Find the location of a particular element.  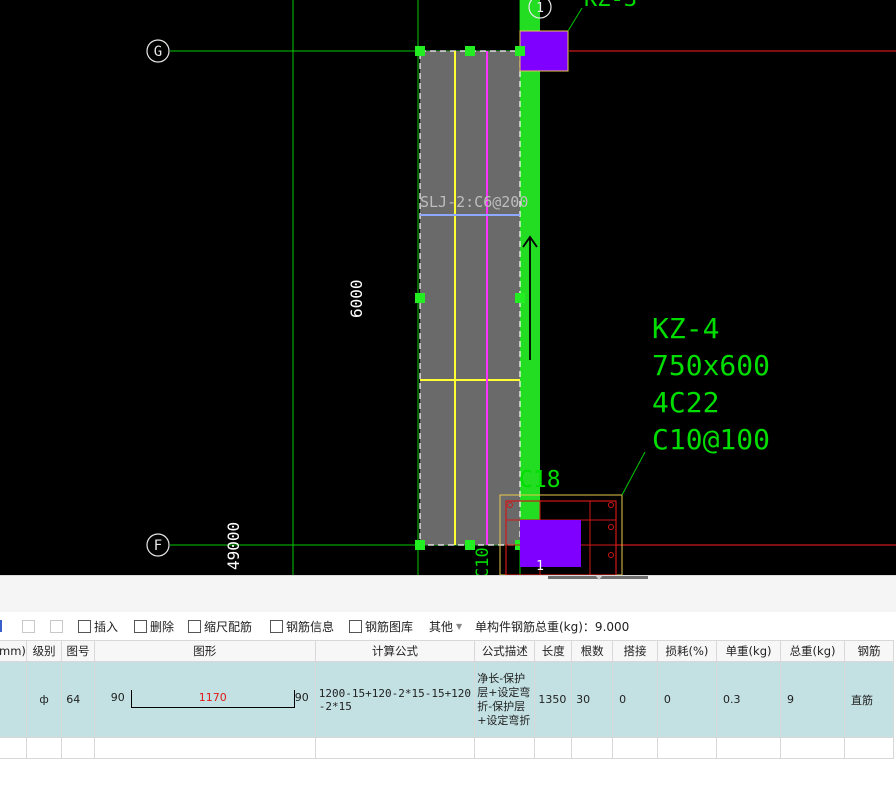

column-header: 损耗(%) is located at coordinates (687, 651).